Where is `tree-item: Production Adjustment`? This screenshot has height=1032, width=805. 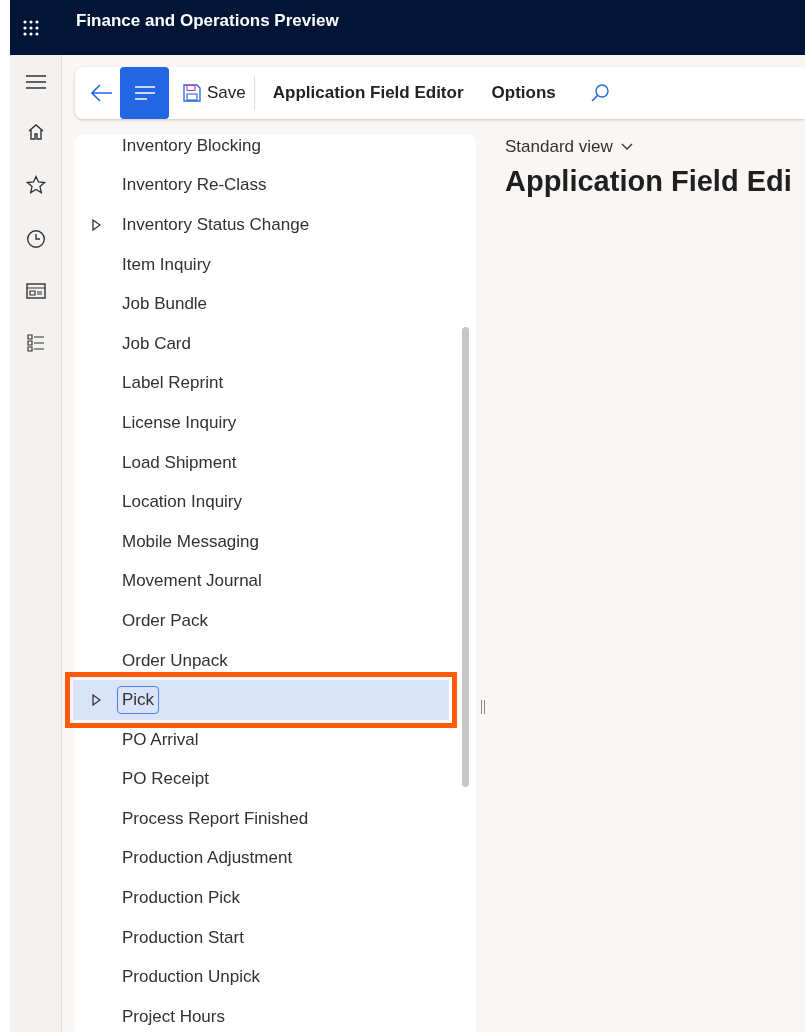 tree-item: Production Adjustment is located at coordinates (261, 858).